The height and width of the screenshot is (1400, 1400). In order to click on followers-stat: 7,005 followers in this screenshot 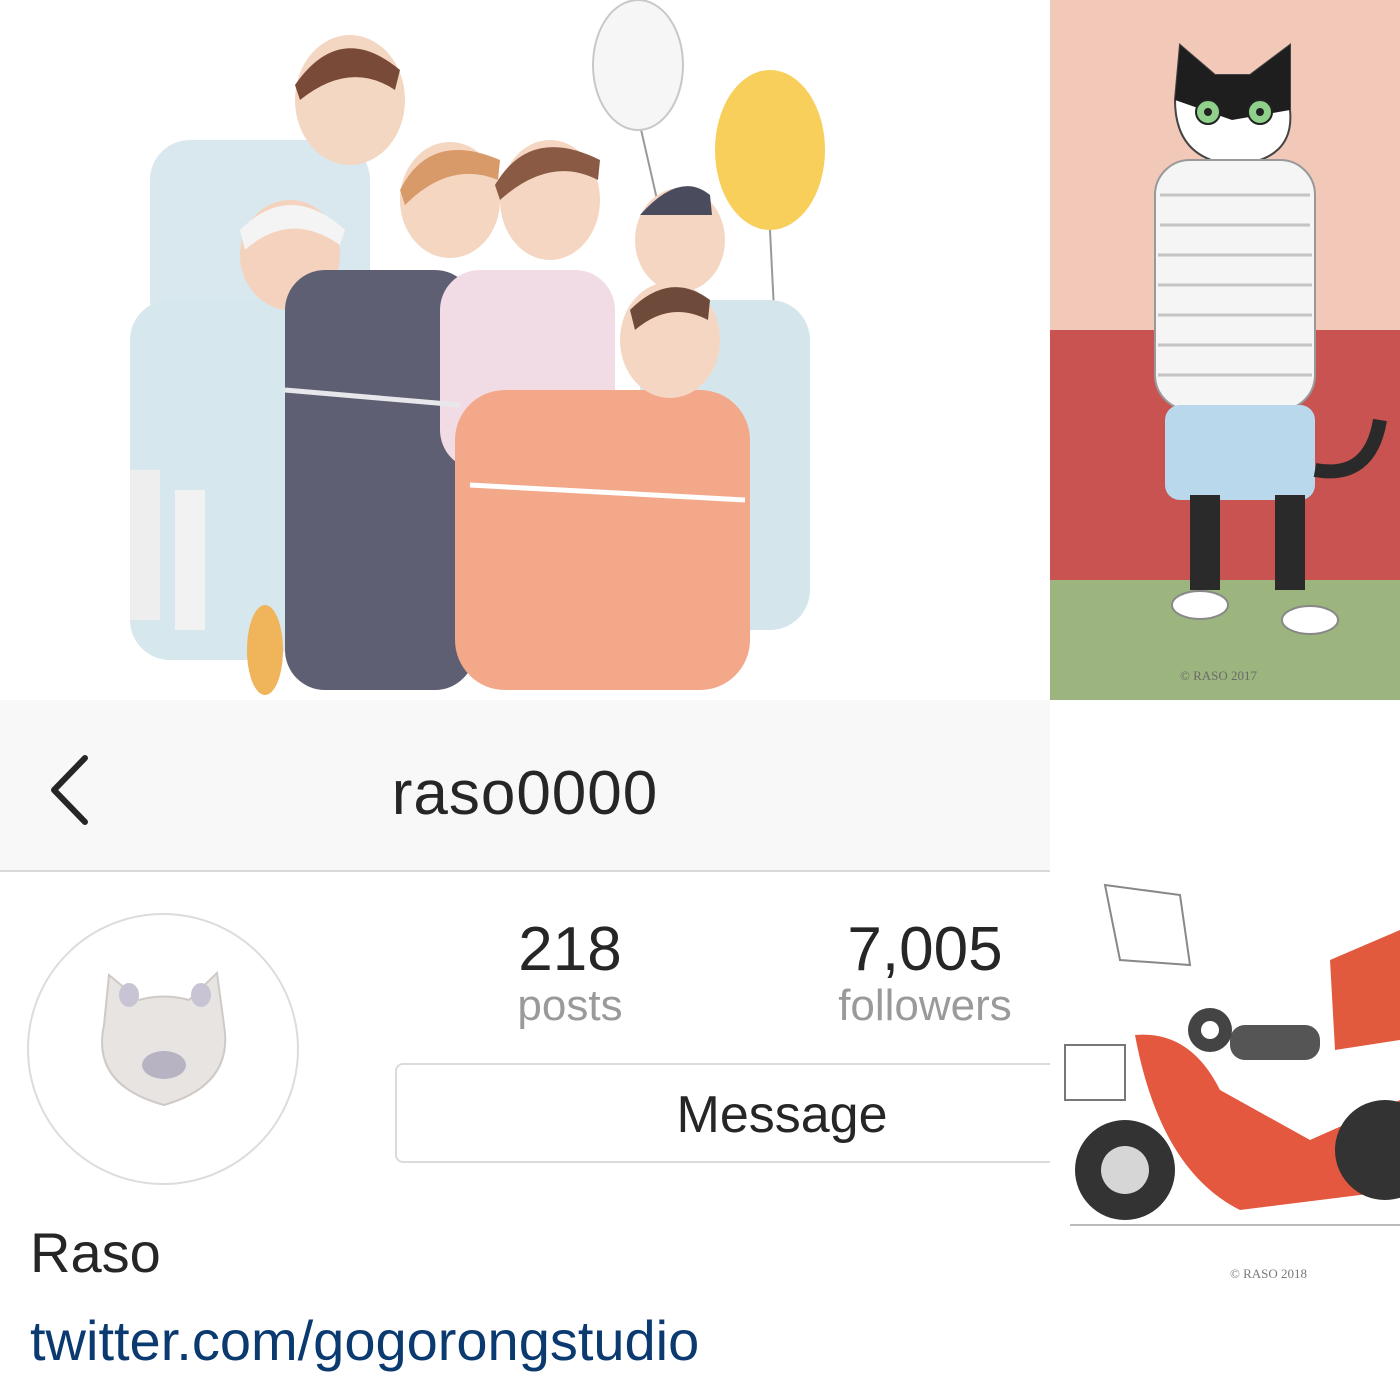, I will do `click(925, 972)`.